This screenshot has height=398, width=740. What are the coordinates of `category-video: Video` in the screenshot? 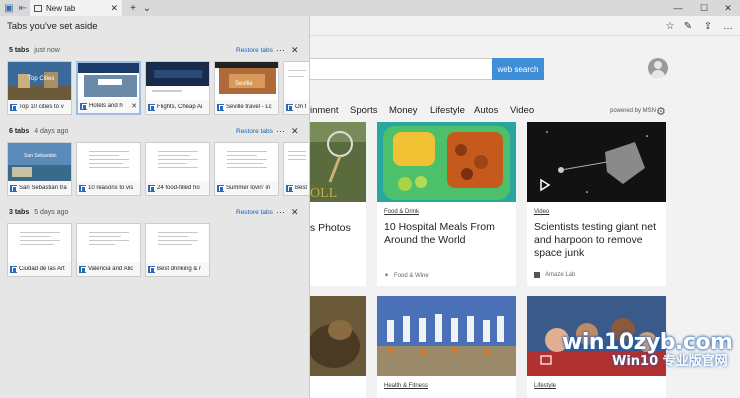 It's located at (522, 110).